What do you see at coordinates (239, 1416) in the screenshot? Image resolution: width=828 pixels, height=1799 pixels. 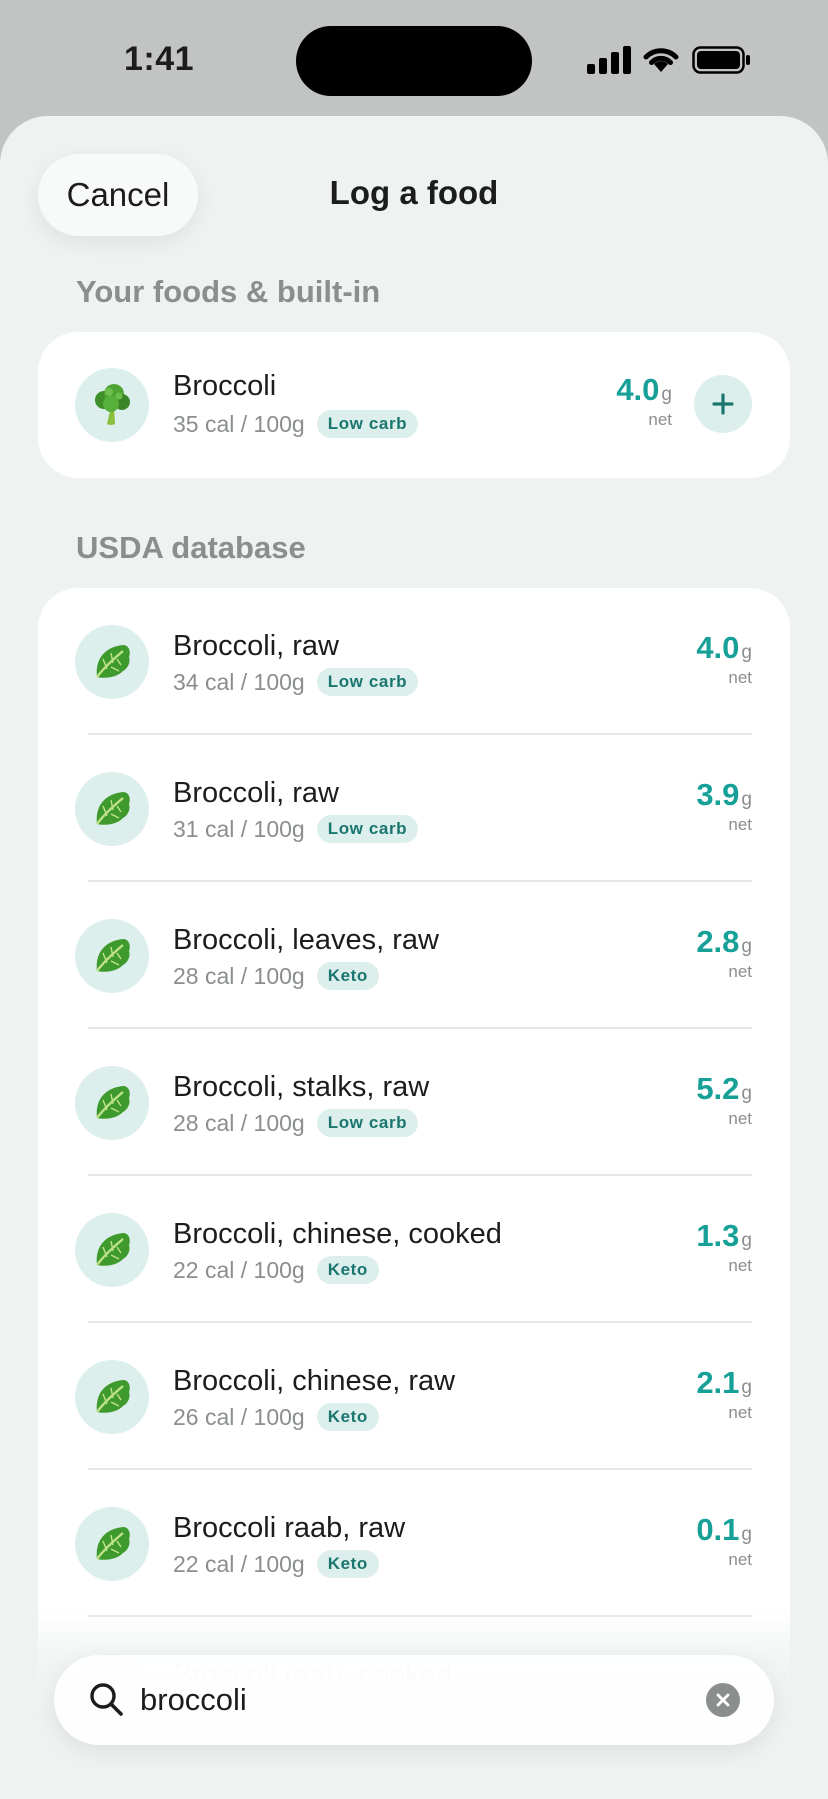 I see `food-calories: 26 cal / 100g` at bounding box center [239, 1416].